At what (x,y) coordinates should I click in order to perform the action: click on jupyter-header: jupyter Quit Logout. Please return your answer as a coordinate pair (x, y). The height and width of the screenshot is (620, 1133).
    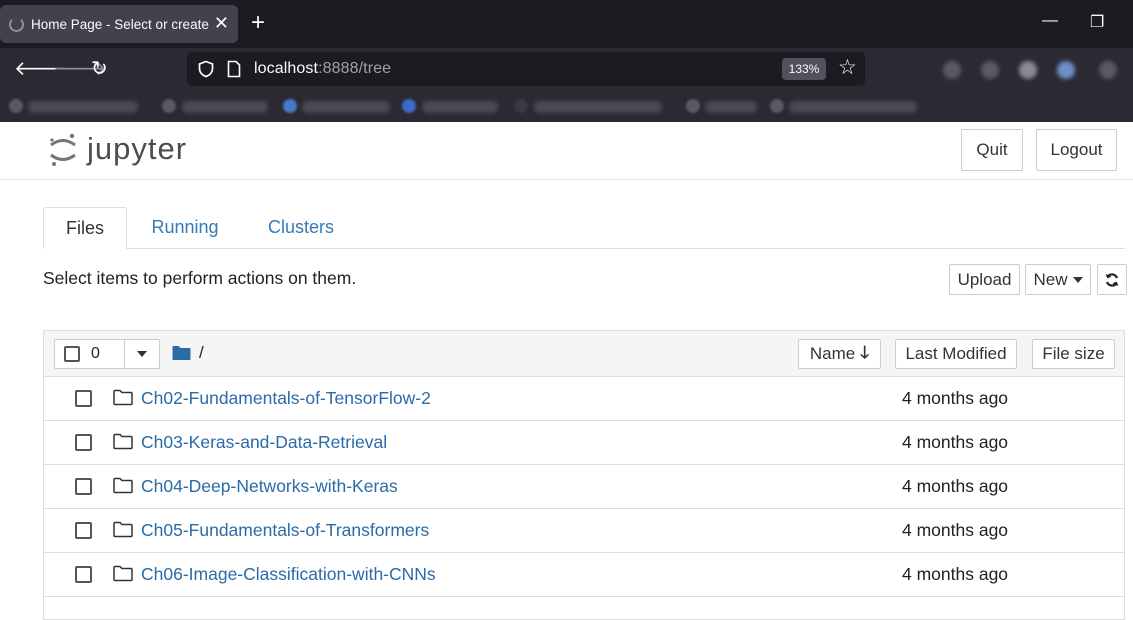
    Looking at the image, I should click on (566, 151).